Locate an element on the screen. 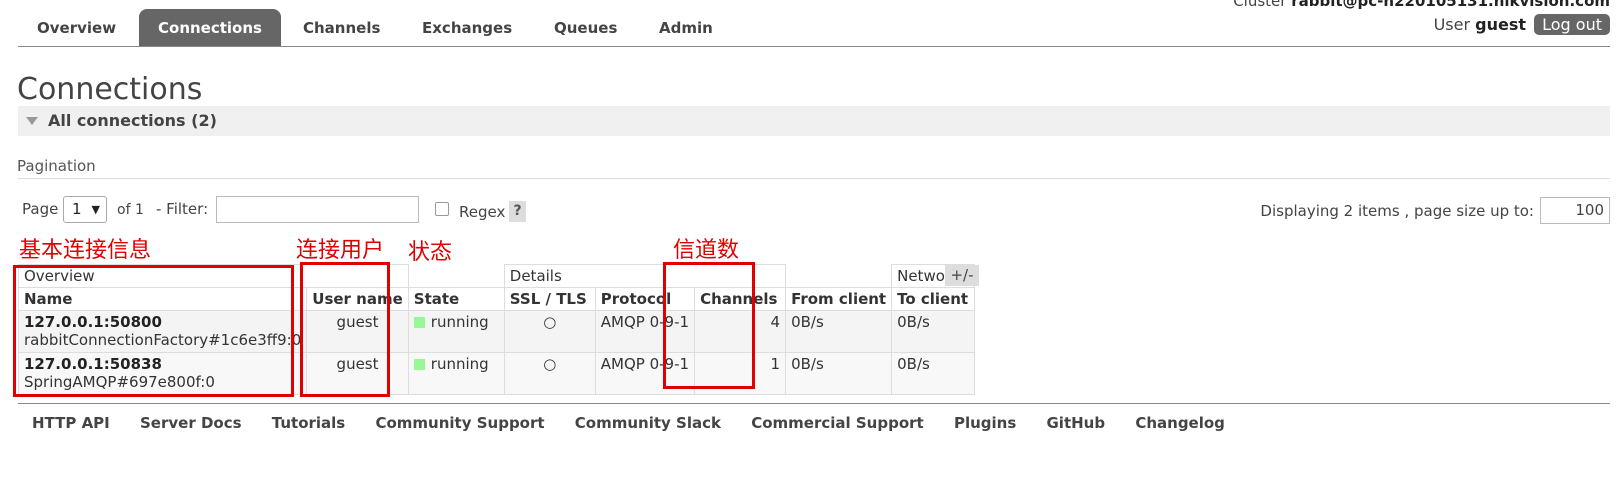 The height and width of the screenshot is (499, 1624). annotation-box-user is located at coordinates (345, 329).